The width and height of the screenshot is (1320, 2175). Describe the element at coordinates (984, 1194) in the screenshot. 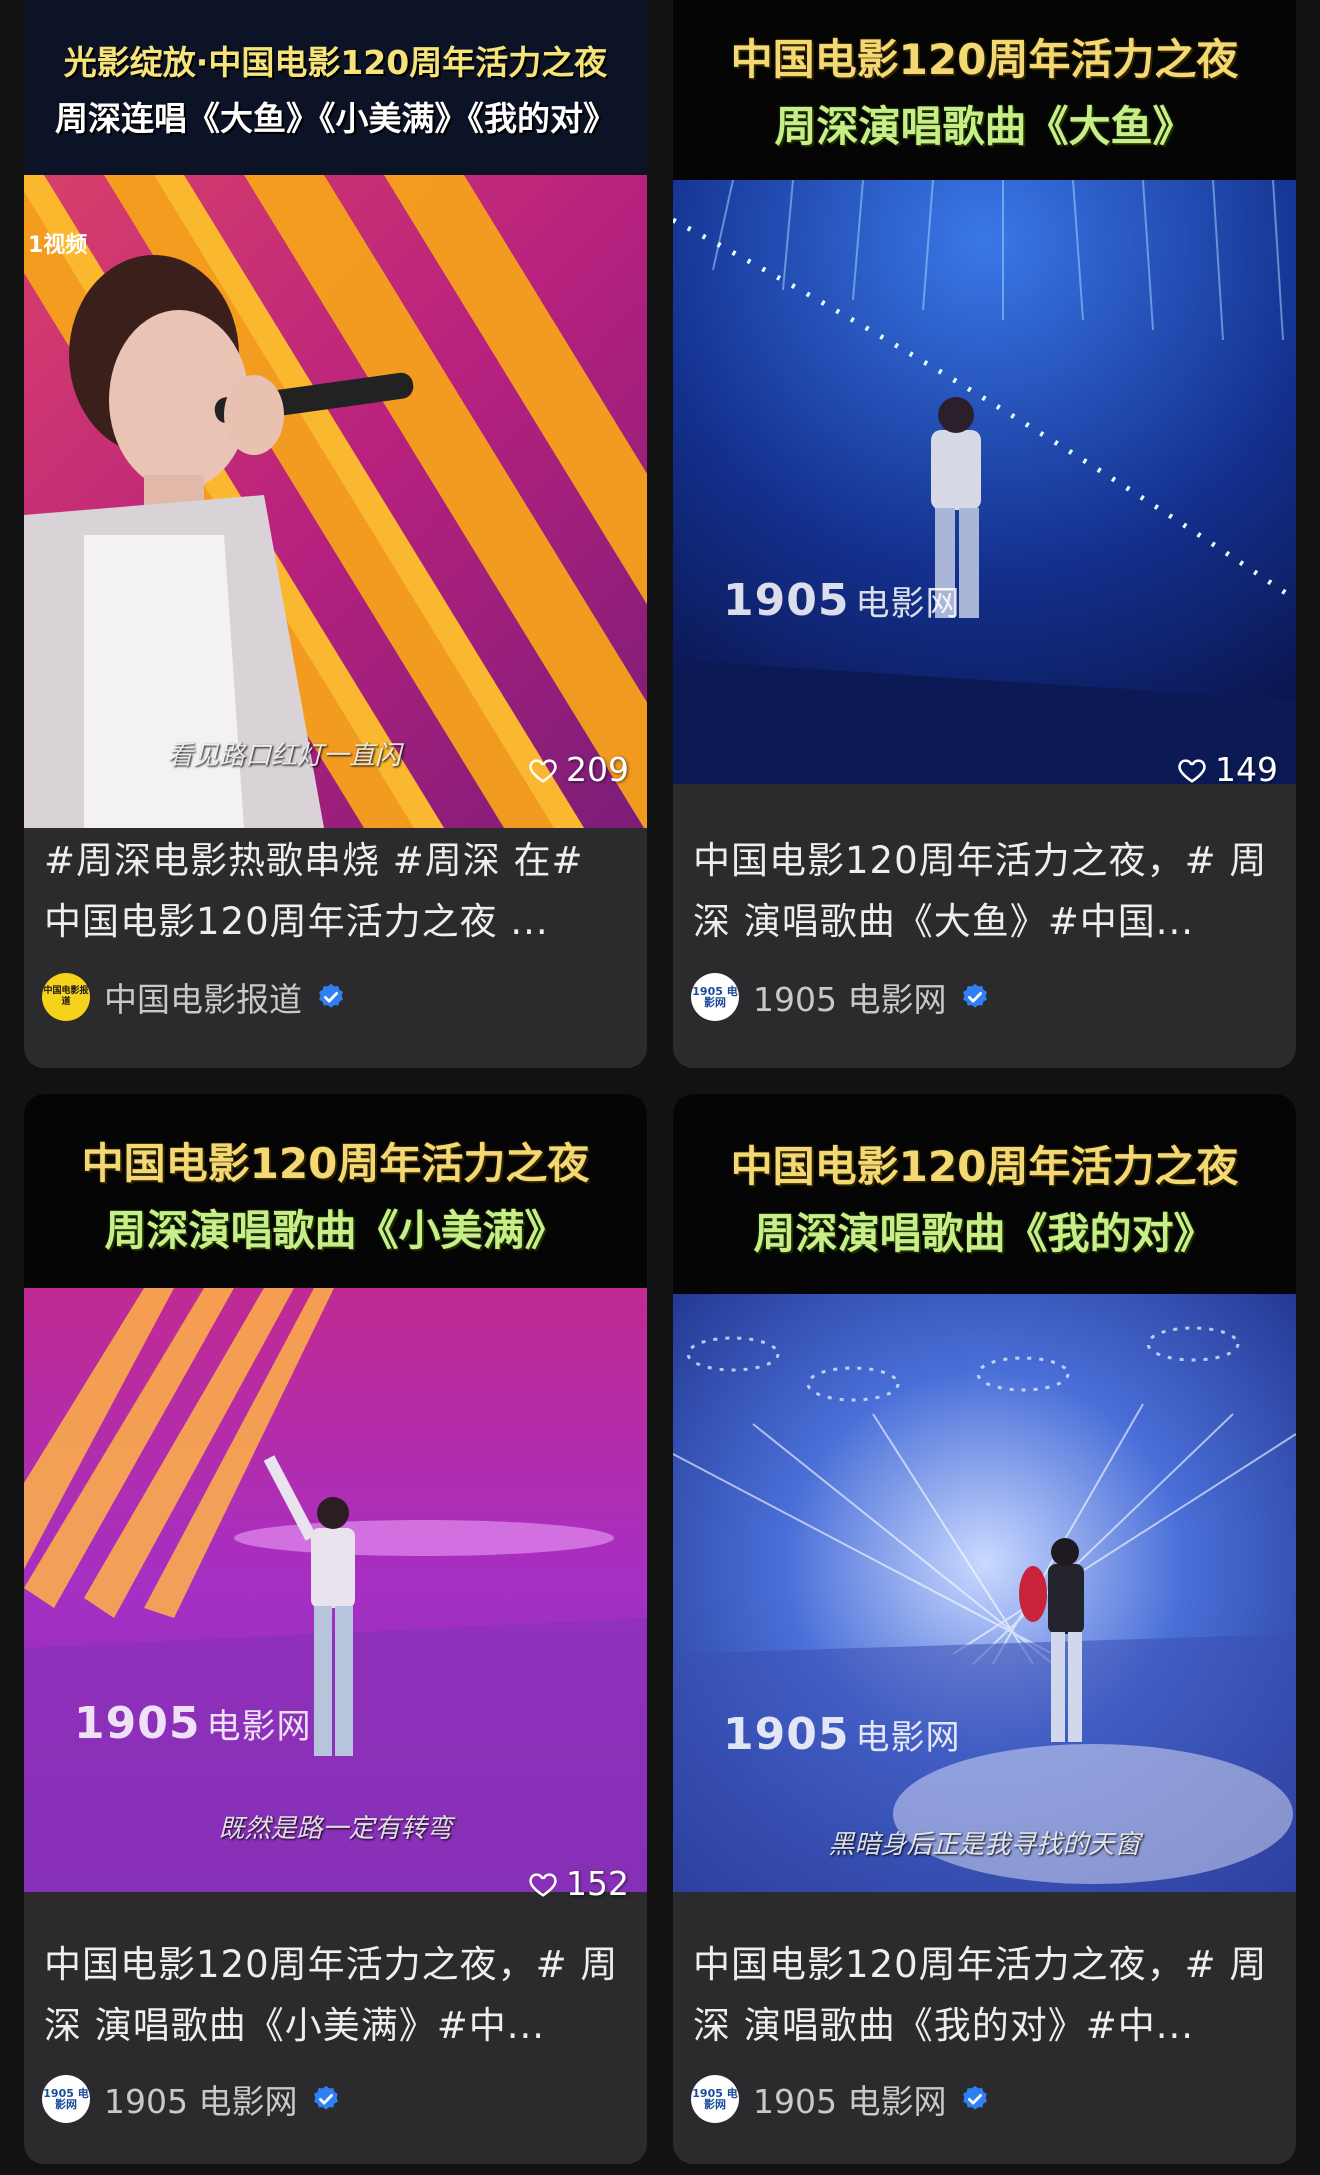

I see `thumbnail-banner: 中国电影120周年活力之夜 周深演唱歌曲《我的对》` at that location.